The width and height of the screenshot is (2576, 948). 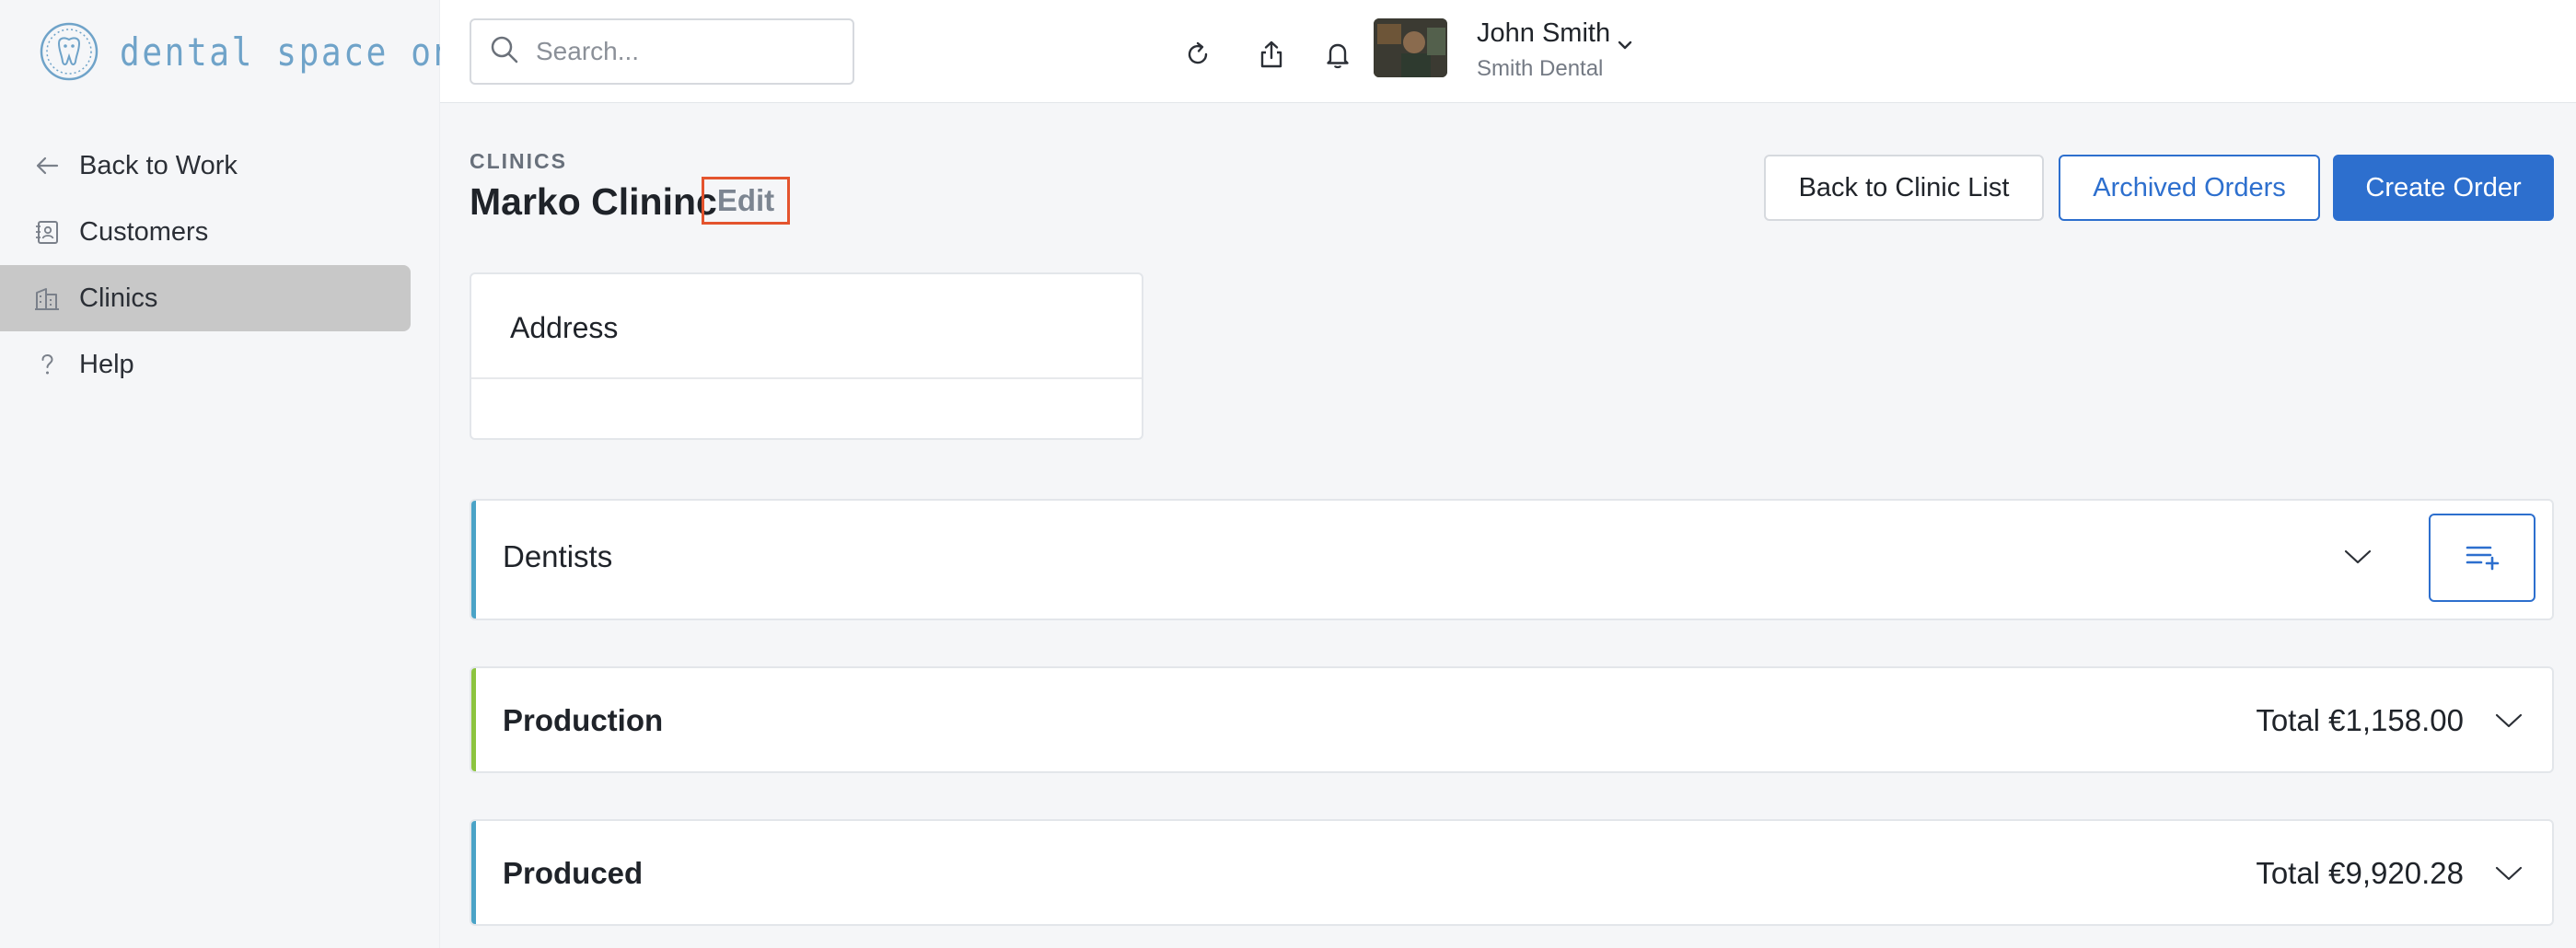 What do you see at coordinates (573, 873) in the screenshot?
I see `panel-title: Produced` at bounding box center [573, 873].